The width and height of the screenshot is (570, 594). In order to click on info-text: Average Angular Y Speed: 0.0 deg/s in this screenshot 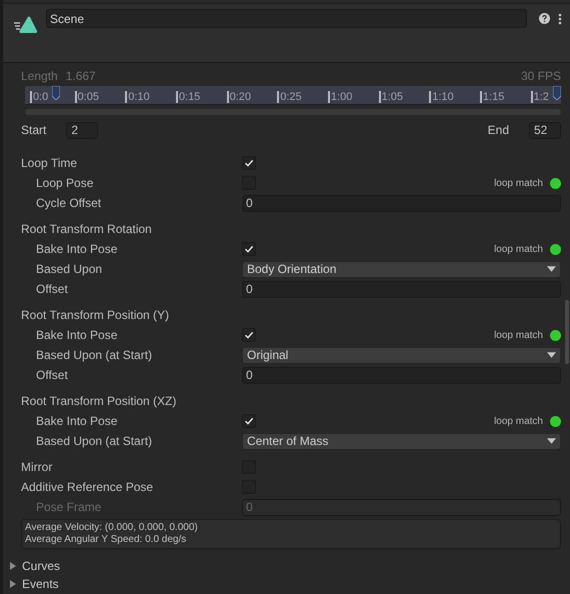, I will do `click(106, 540)`.